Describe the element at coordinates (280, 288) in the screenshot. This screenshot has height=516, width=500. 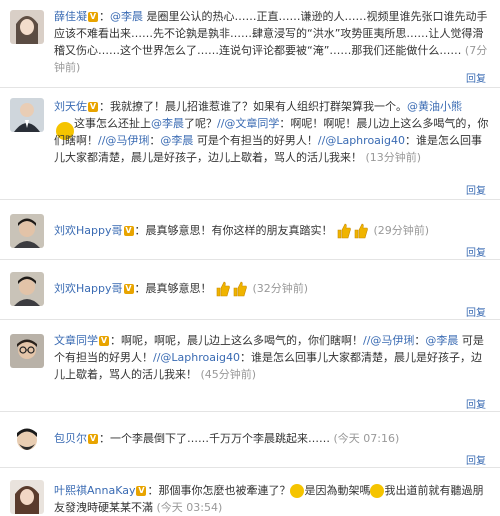
I see `timestamp: (32分钟前)` at that location.